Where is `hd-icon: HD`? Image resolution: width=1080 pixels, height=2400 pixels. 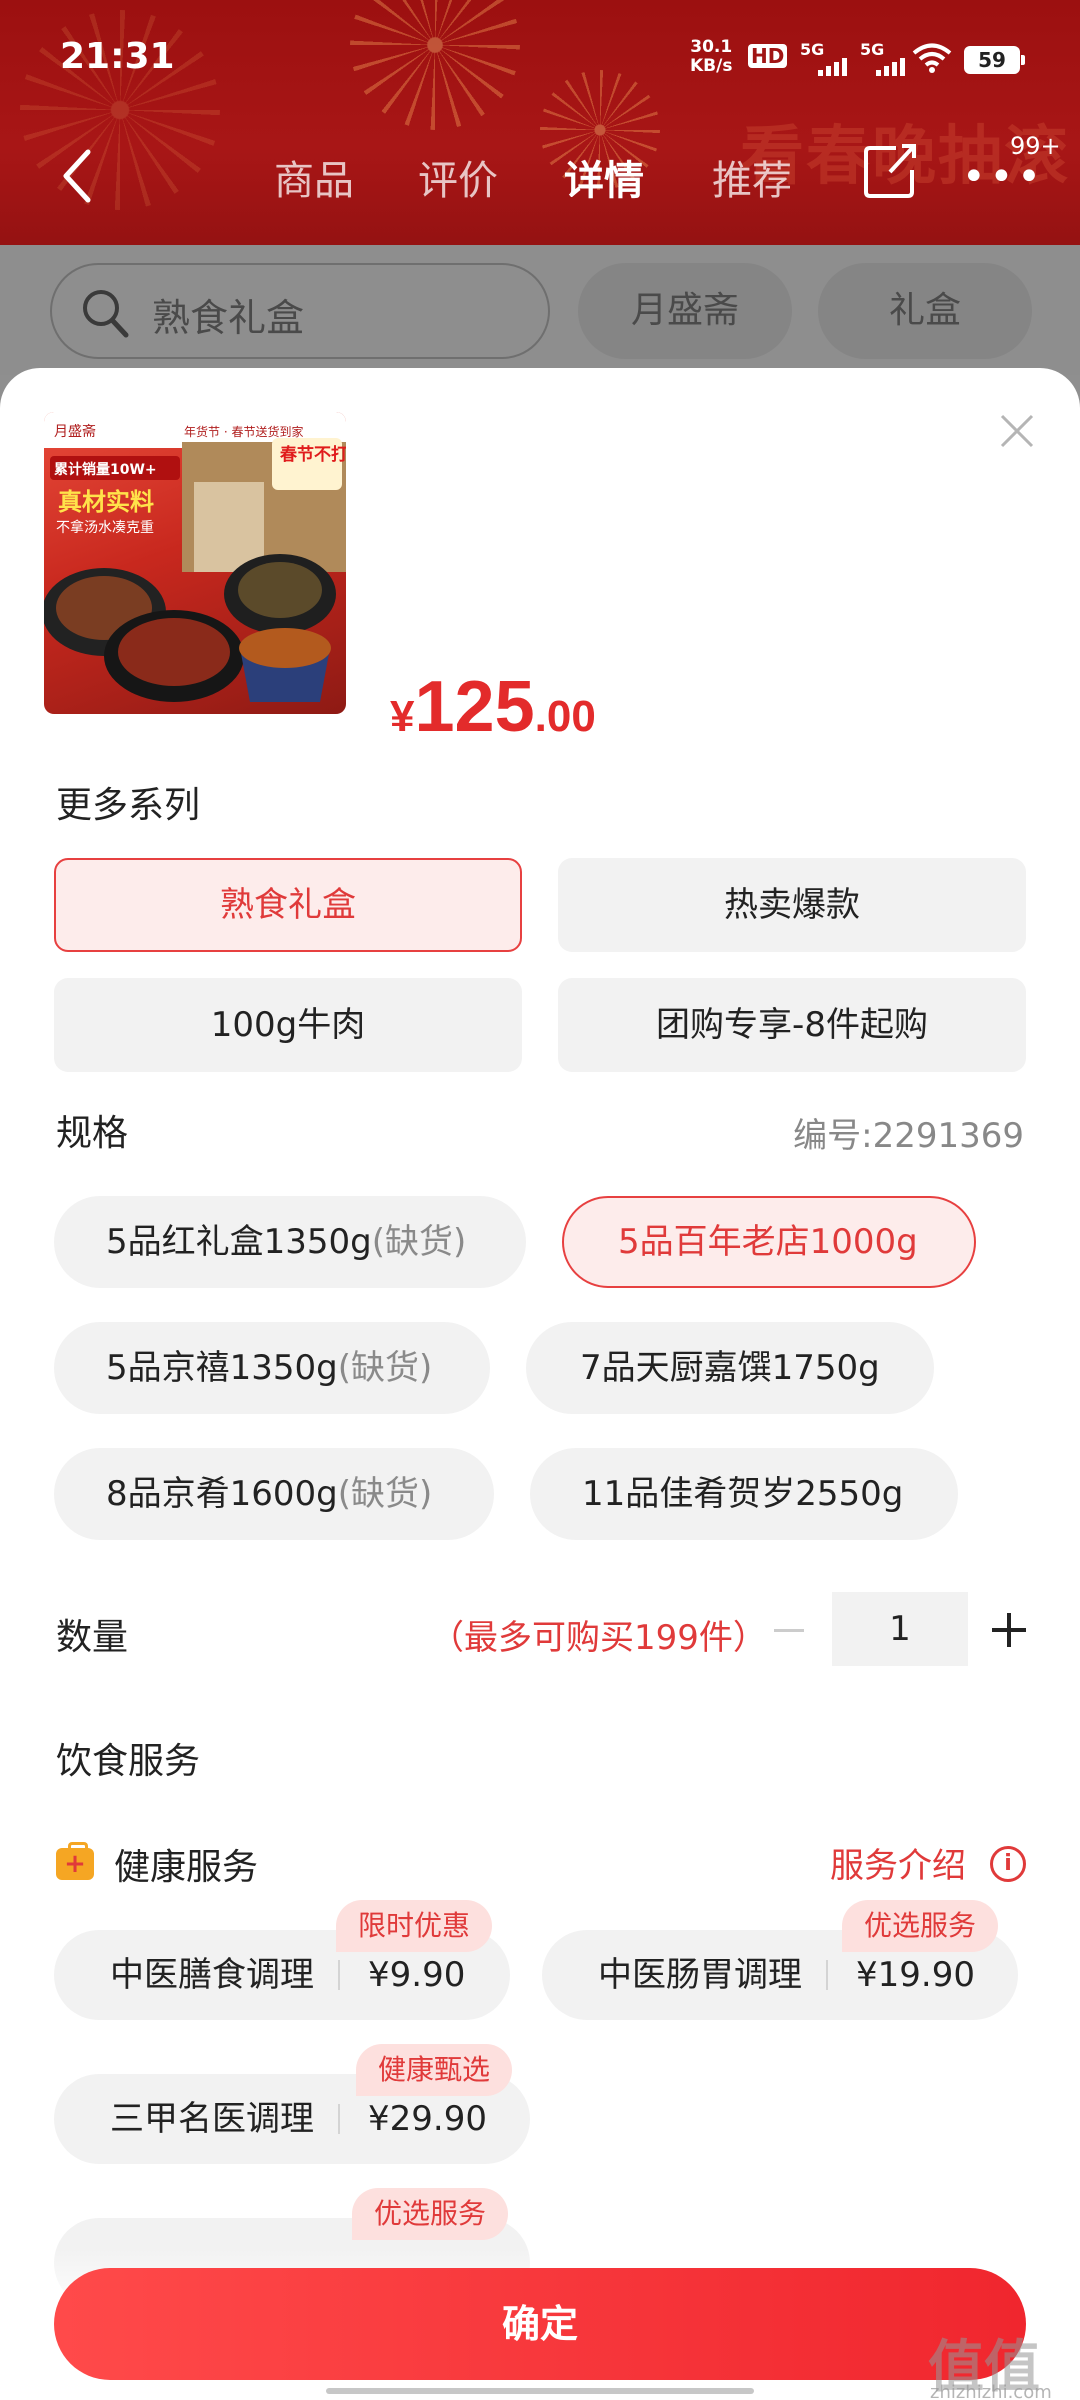
hd-icon: HD is located at coordinates (768, 56).